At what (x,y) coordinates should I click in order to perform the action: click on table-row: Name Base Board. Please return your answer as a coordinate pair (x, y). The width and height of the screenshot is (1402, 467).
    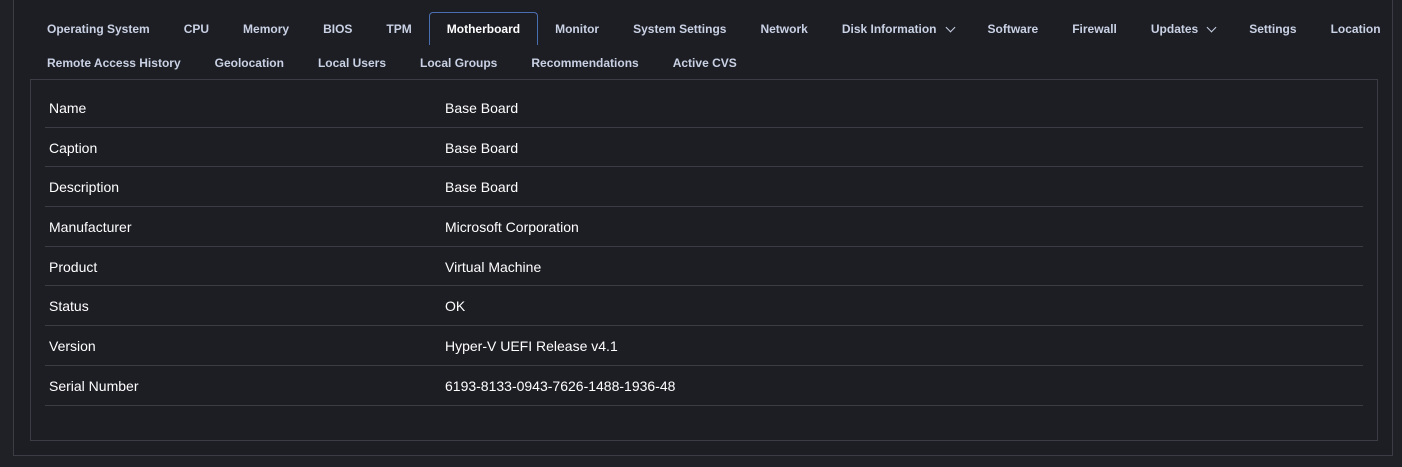
    Looking at the image, I should click on (704, 108).